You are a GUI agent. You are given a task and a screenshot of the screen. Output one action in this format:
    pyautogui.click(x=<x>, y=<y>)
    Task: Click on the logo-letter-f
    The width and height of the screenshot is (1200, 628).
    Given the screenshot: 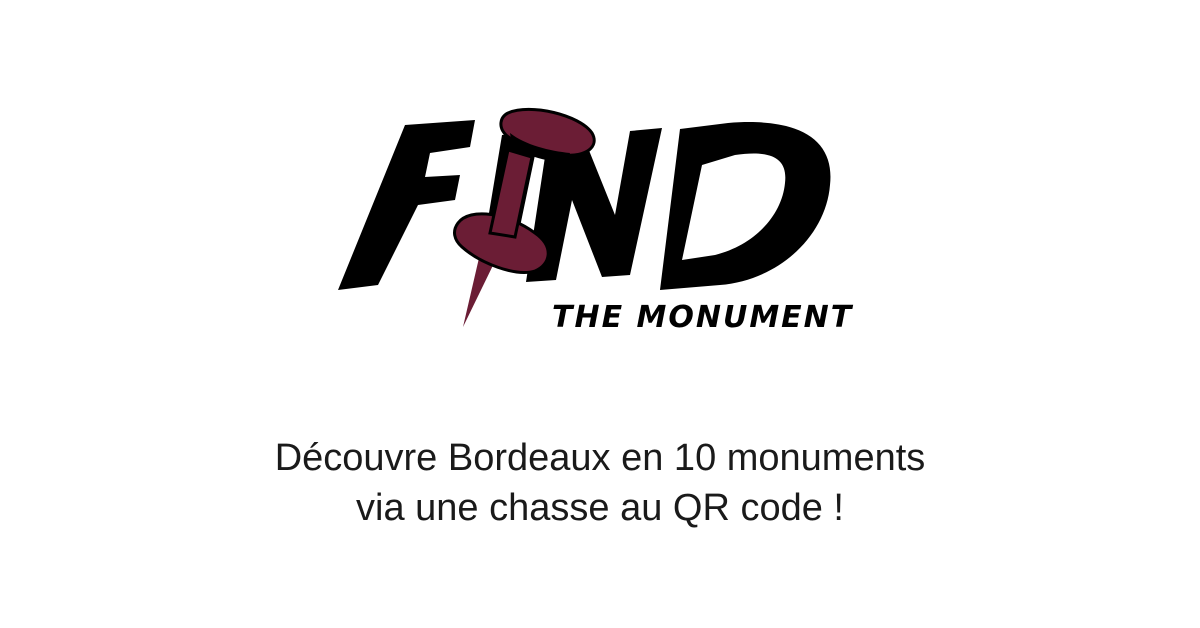 What is the action you would take?
    pyautogui.click(x=406, y=205)
    